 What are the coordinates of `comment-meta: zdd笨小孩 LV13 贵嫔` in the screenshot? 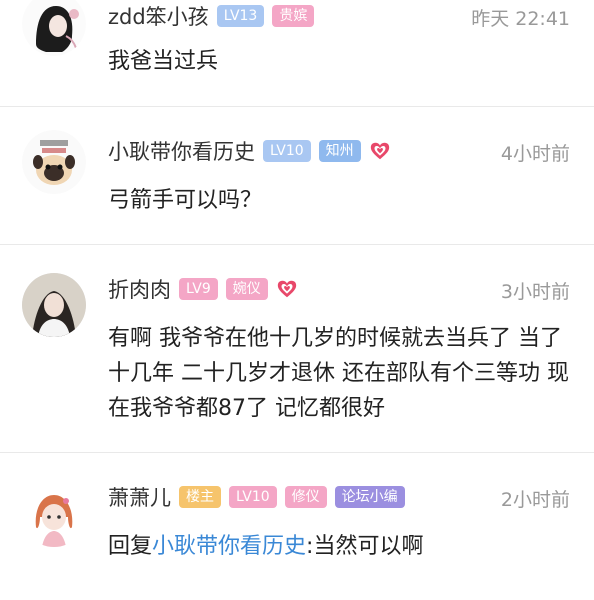 It's located at (215, 16).